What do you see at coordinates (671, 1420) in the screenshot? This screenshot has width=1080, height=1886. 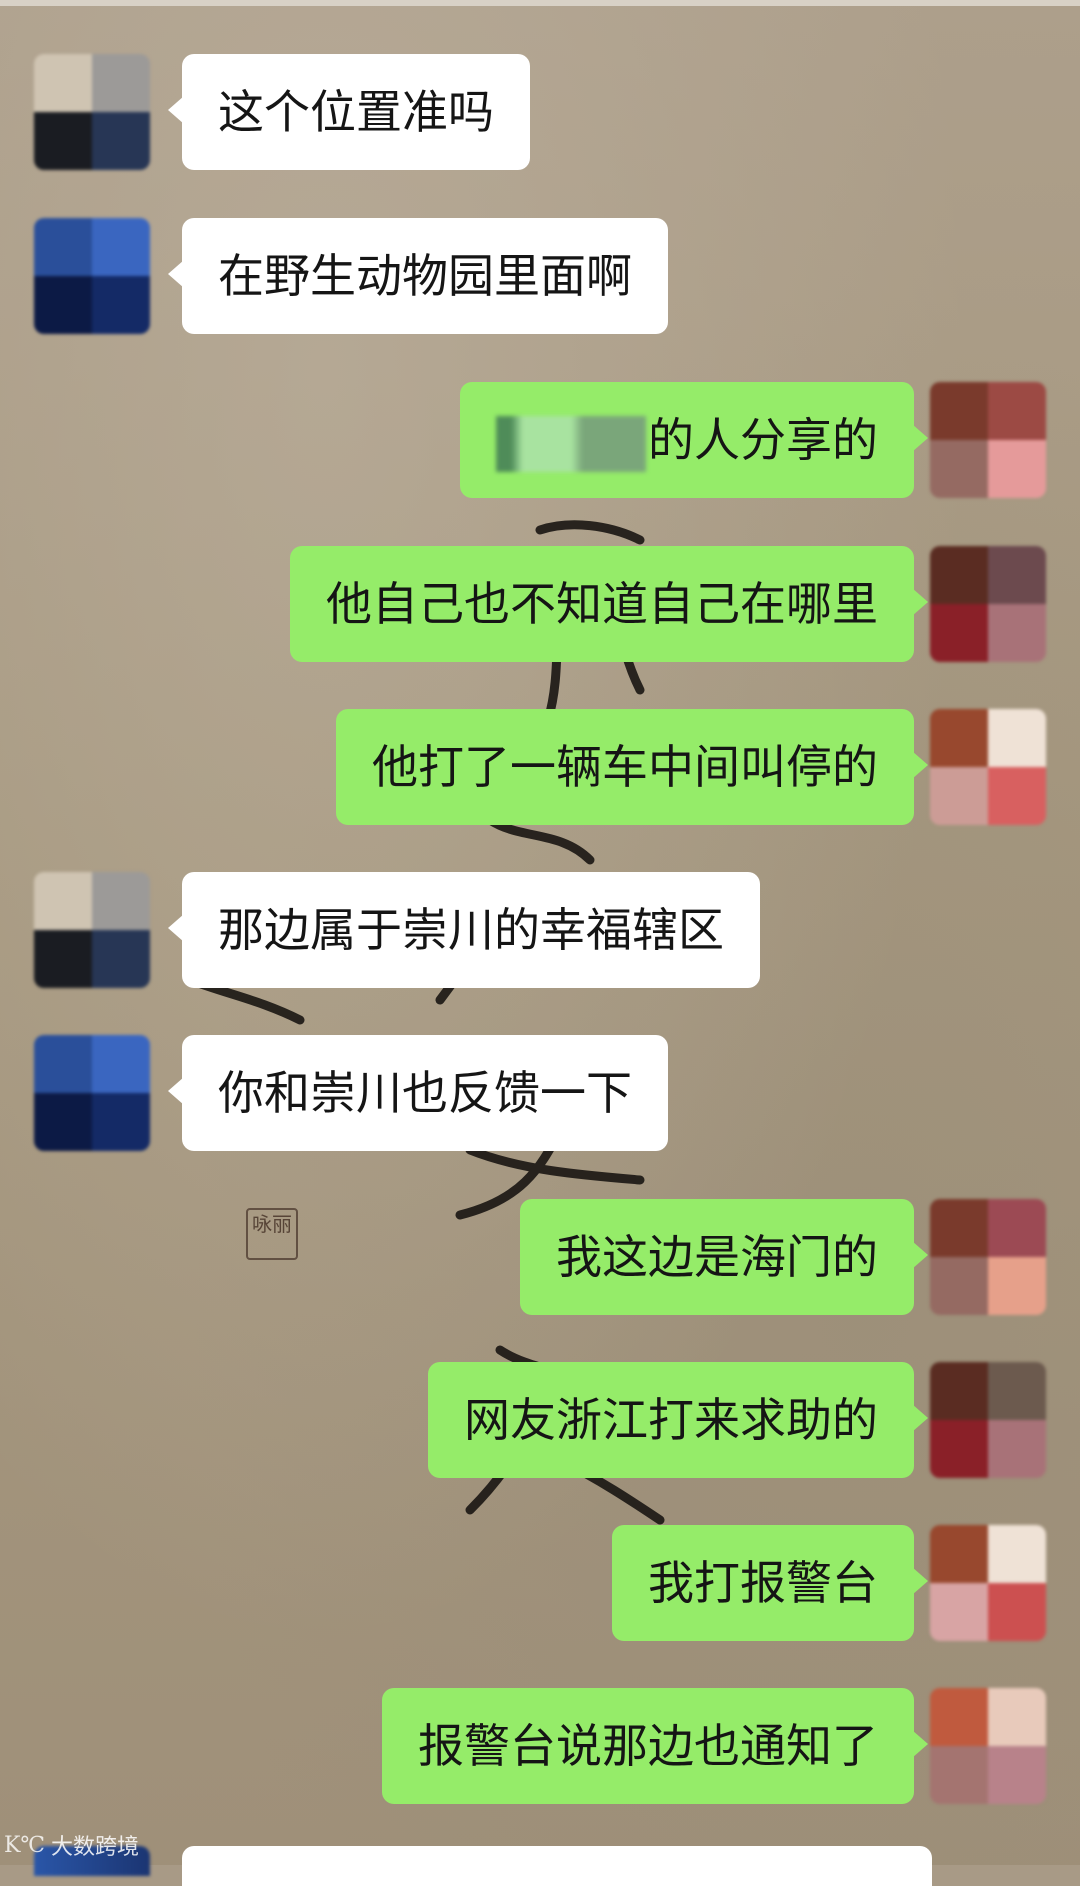 I see `message-text: 网友浙江打来求助的` at bounding box center [671, 1420].